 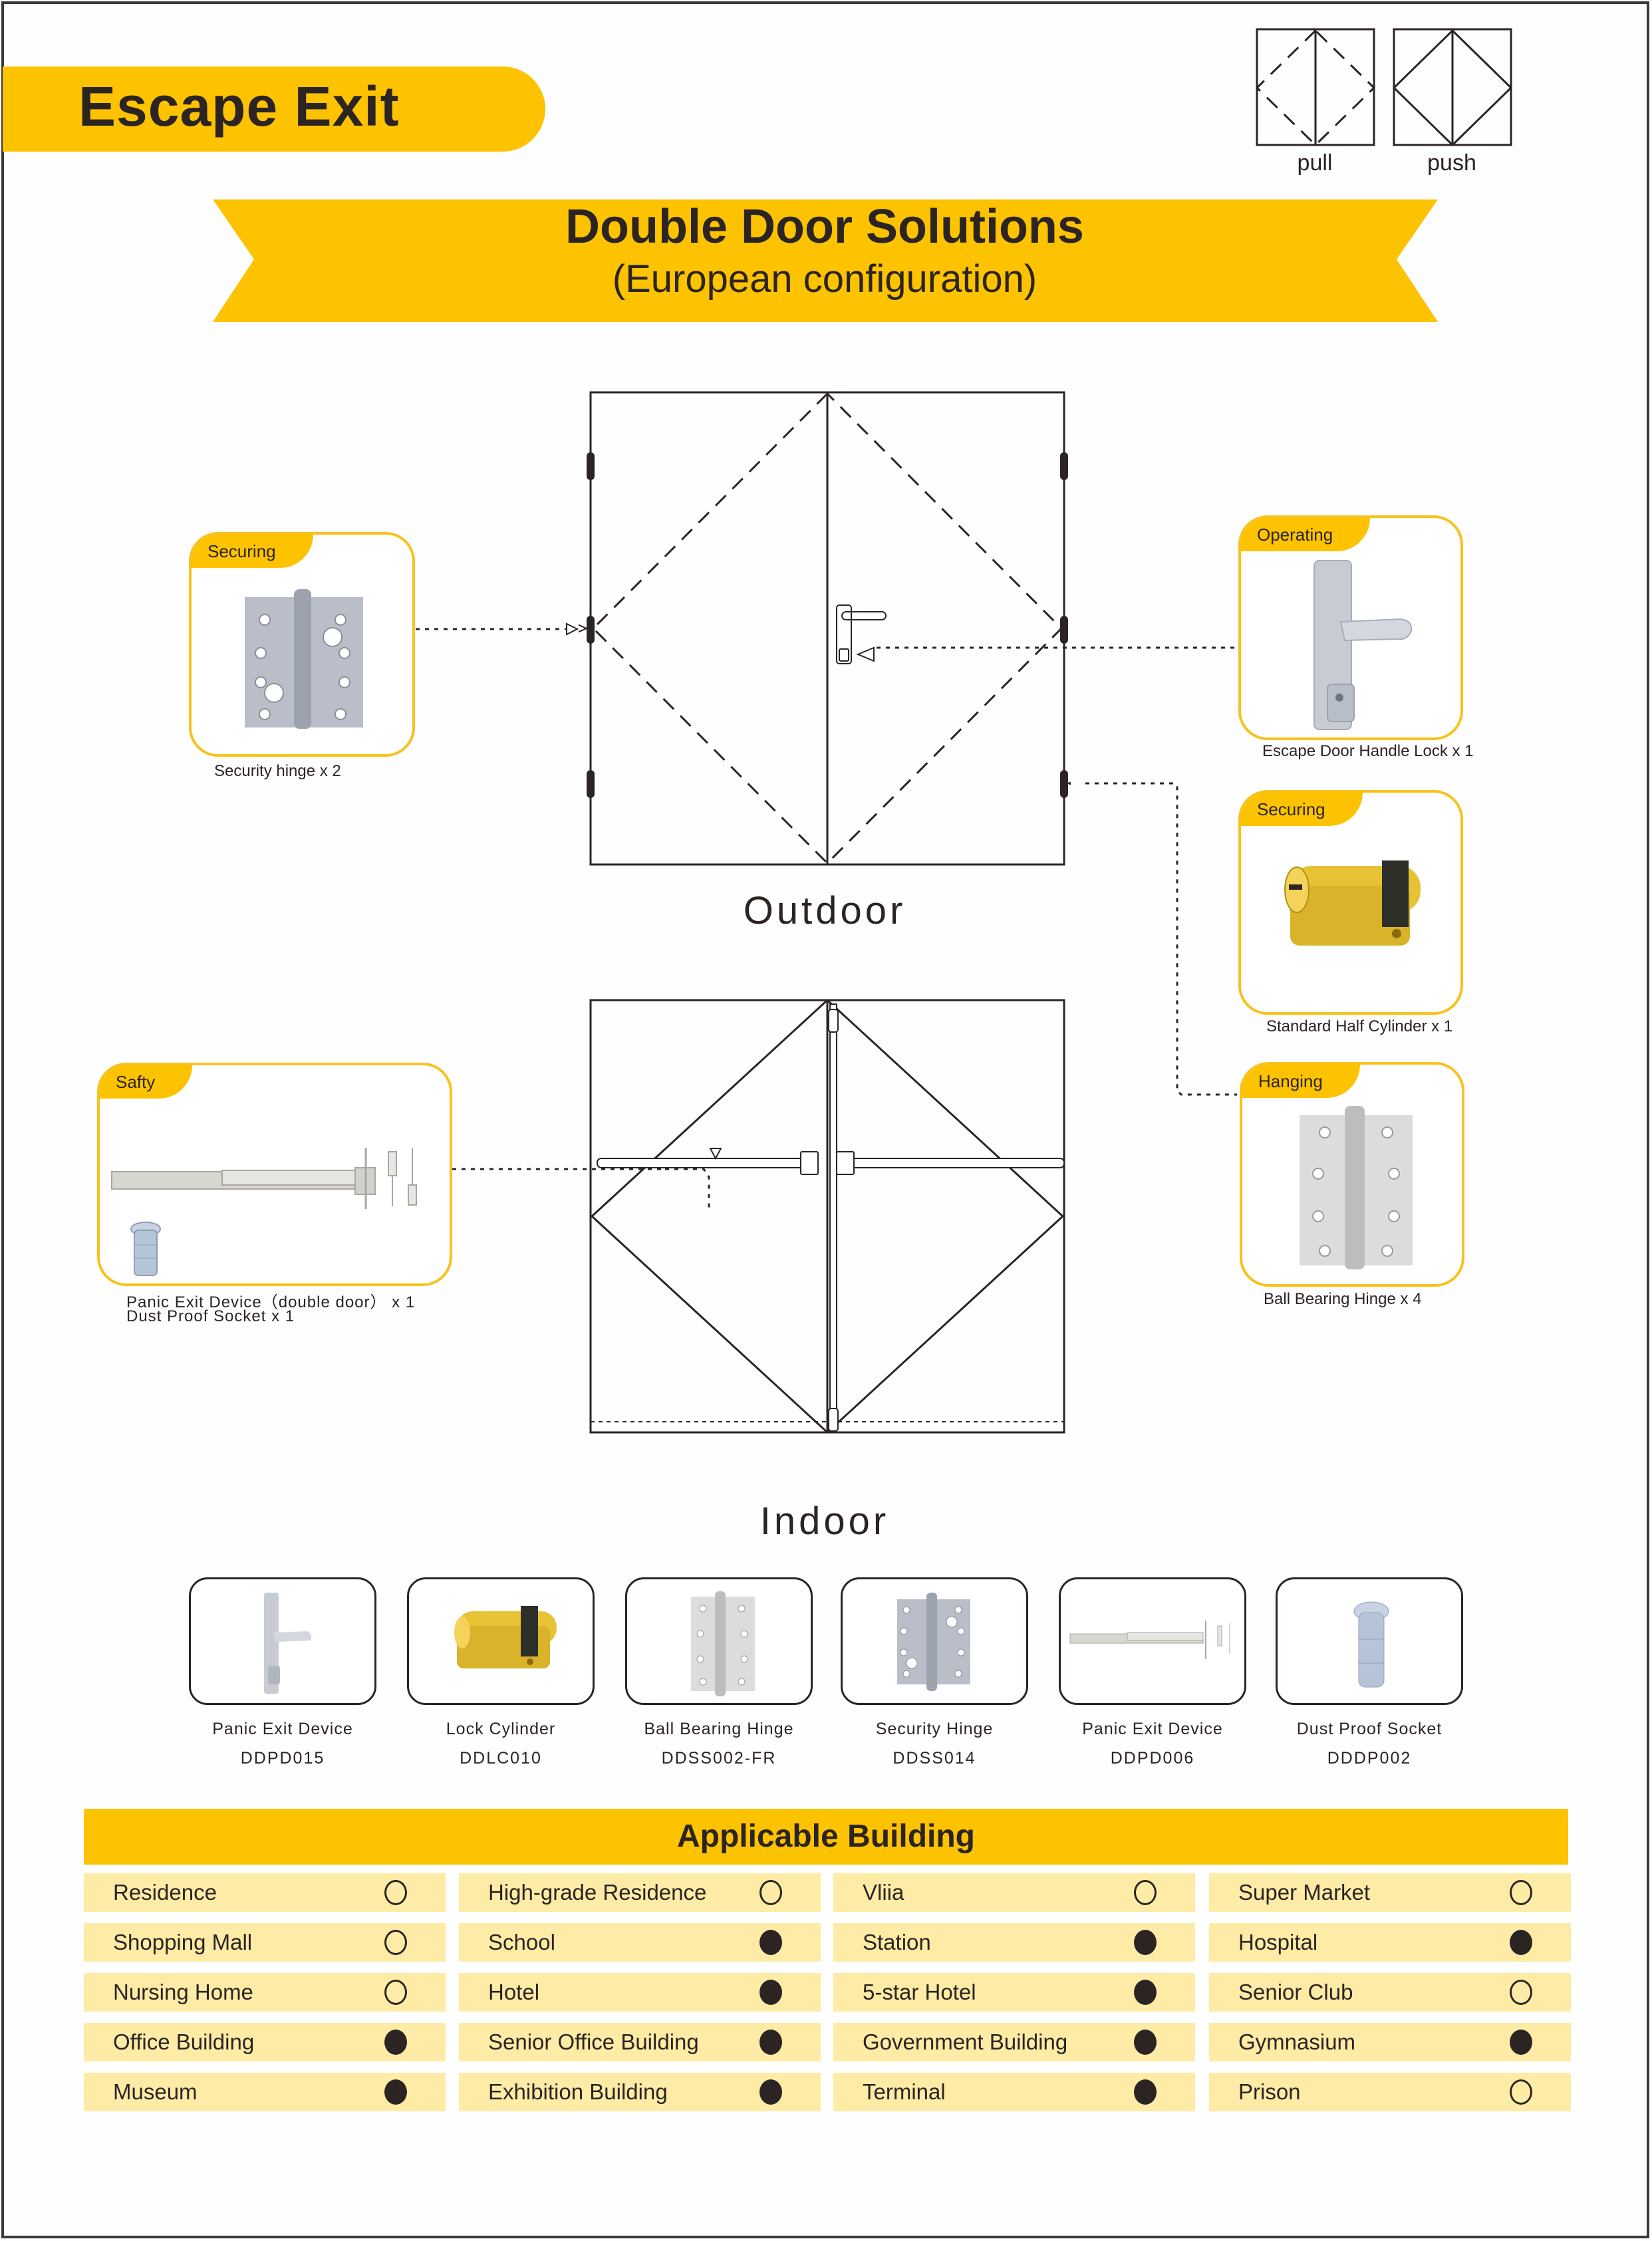 I want to click on building-cell: School, so click(x=640, y=1942).